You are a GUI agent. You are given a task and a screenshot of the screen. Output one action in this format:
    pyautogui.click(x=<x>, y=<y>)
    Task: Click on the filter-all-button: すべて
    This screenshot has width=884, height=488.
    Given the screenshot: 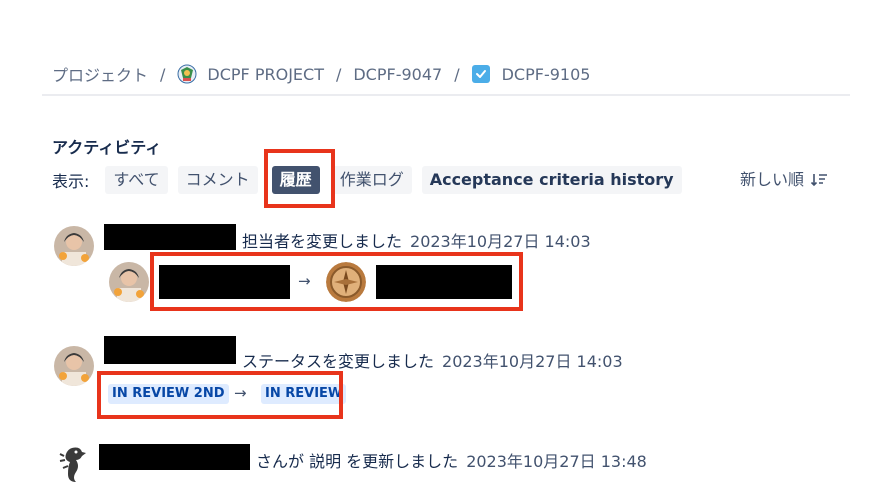 What is the action you would take?
    pyautogui.click(x=136, y=180)
    